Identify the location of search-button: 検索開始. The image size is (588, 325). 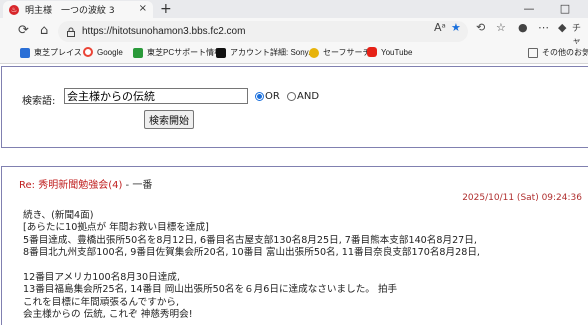
(169, 119).